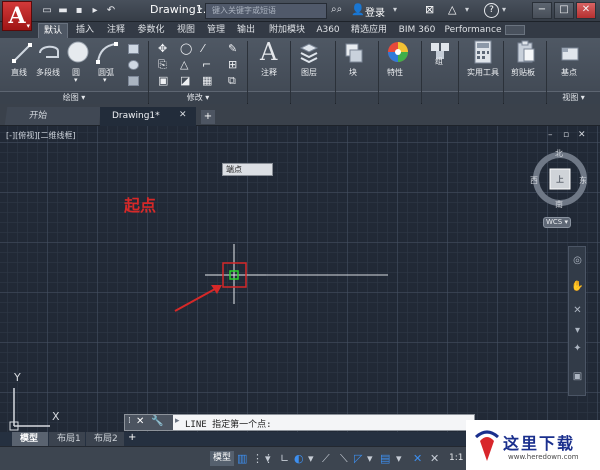  What do you see at coordinates (439, 61) in the screenshot?
I see `groups-label: 组` at bounding box center [439, 61].